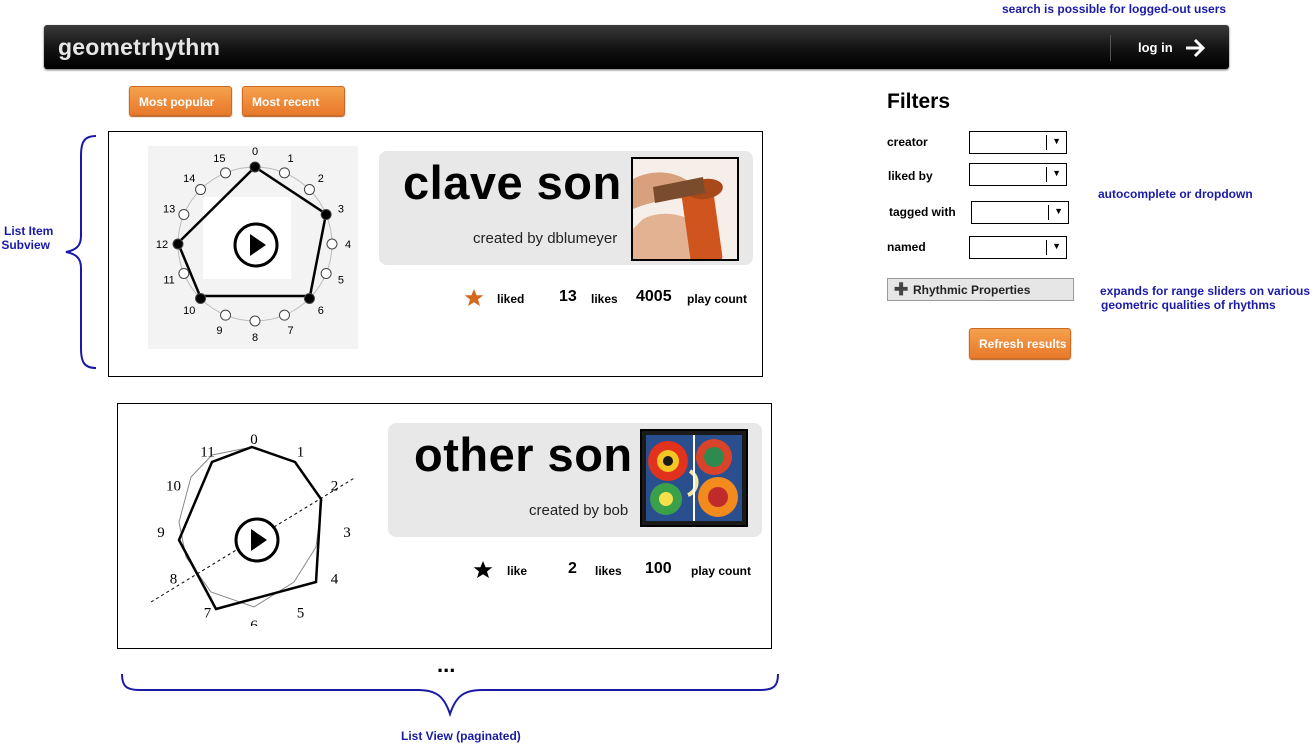 The height and width of the screenshot is (750, 1315). I want to click on rhythmic-properties-label: Rhythmic Properties, so click(971, 290).